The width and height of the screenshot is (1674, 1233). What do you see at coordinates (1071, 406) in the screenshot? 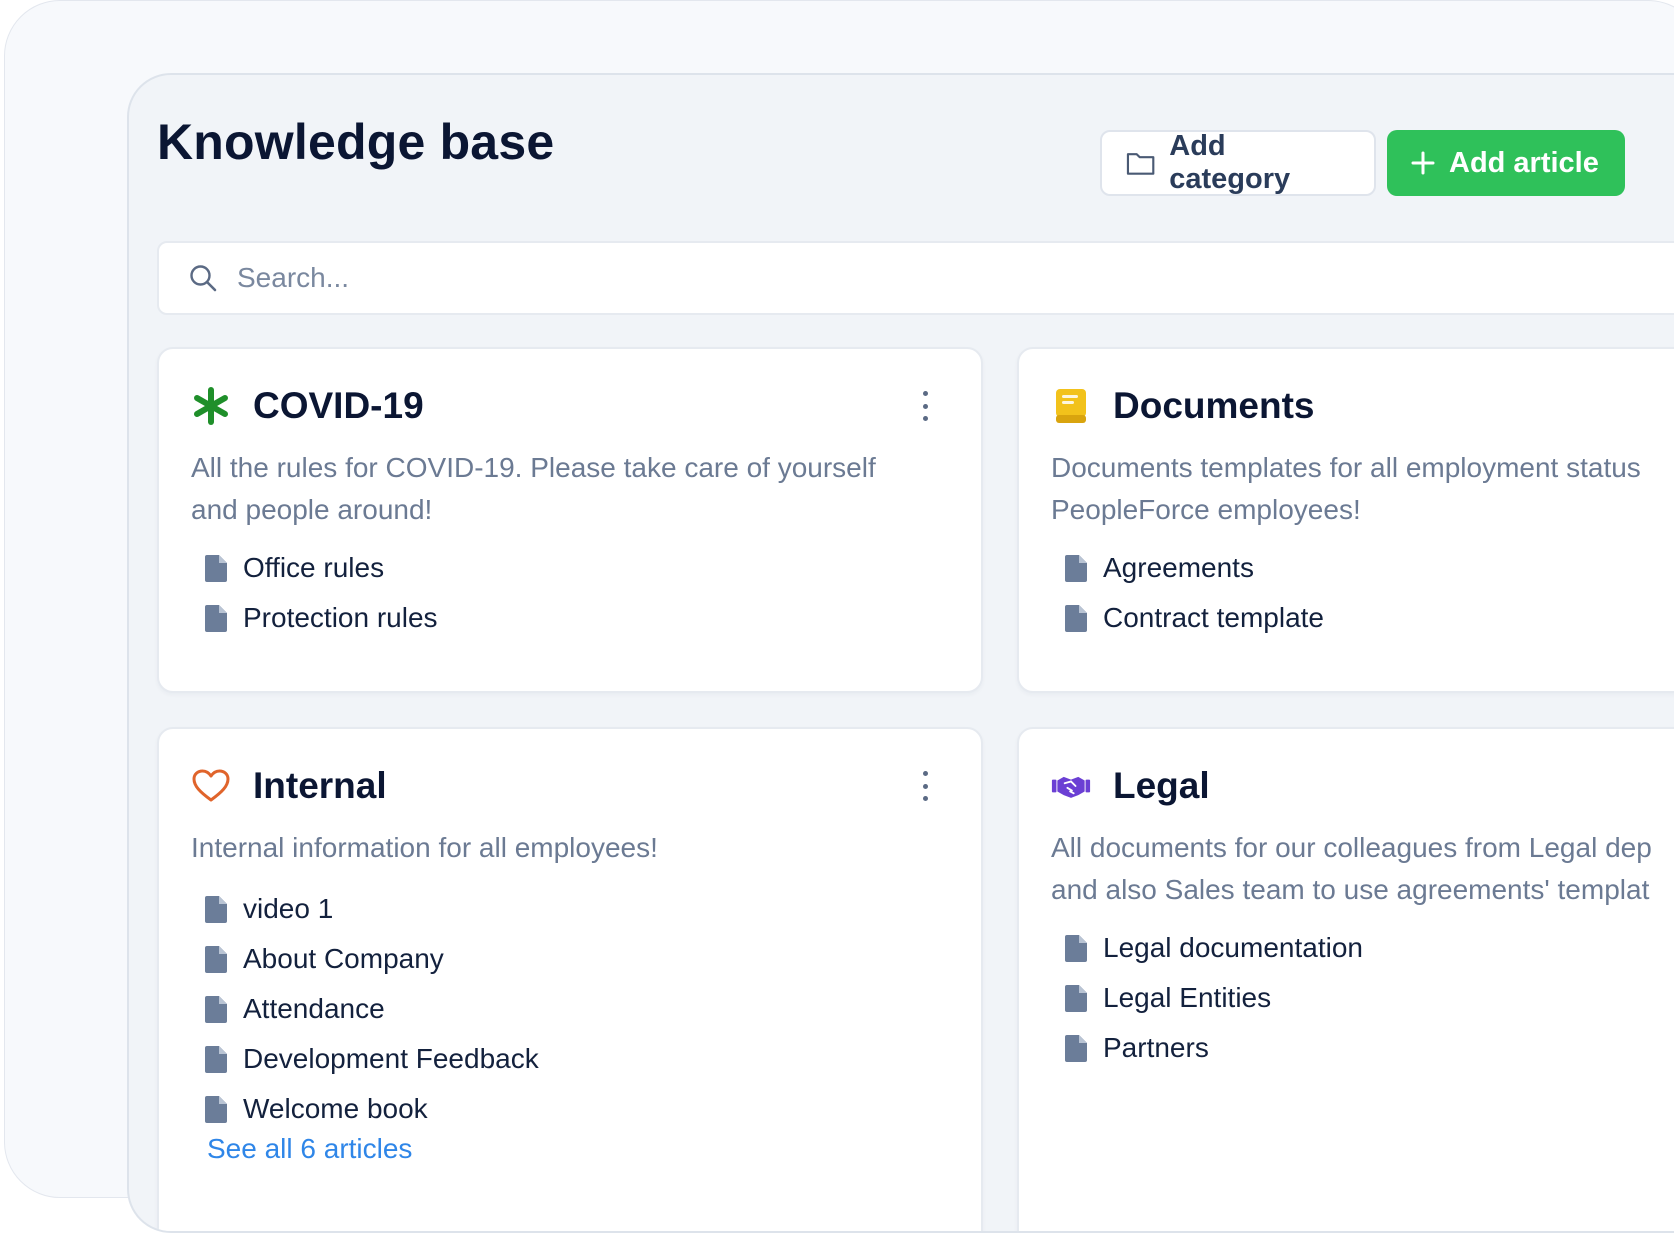
I see `book-icon` at bounding box center [1071, 406].